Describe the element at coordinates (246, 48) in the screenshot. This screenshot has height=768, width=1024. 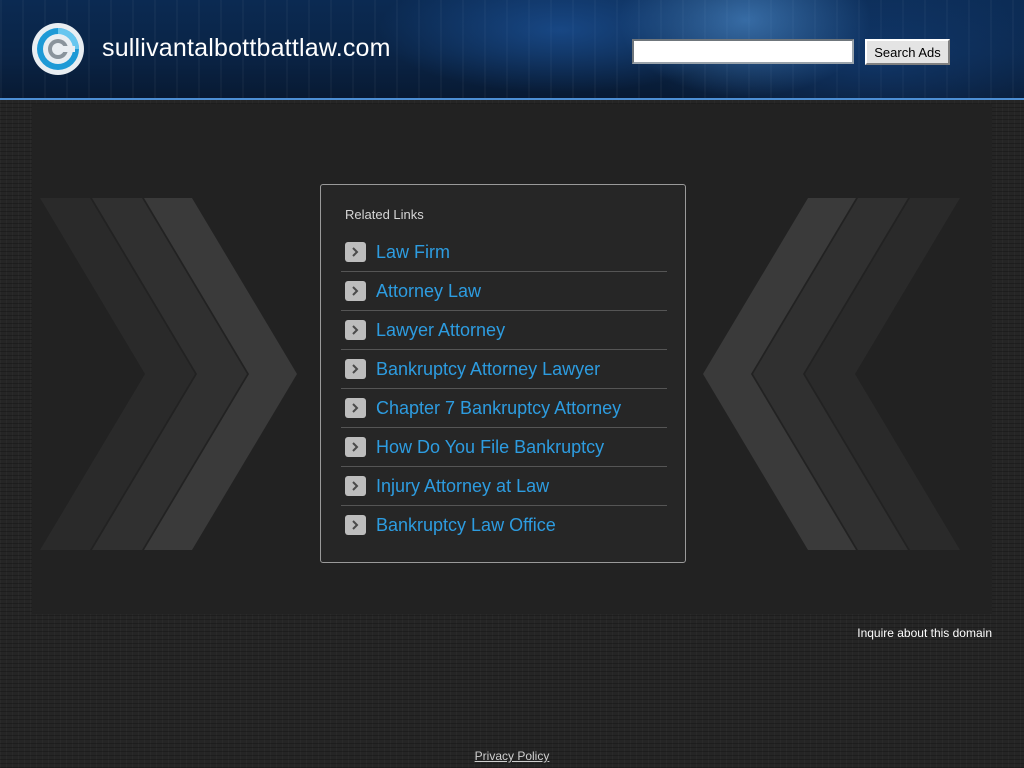
I see `site-title: sullivantalbottbattlaw.com` at that location.